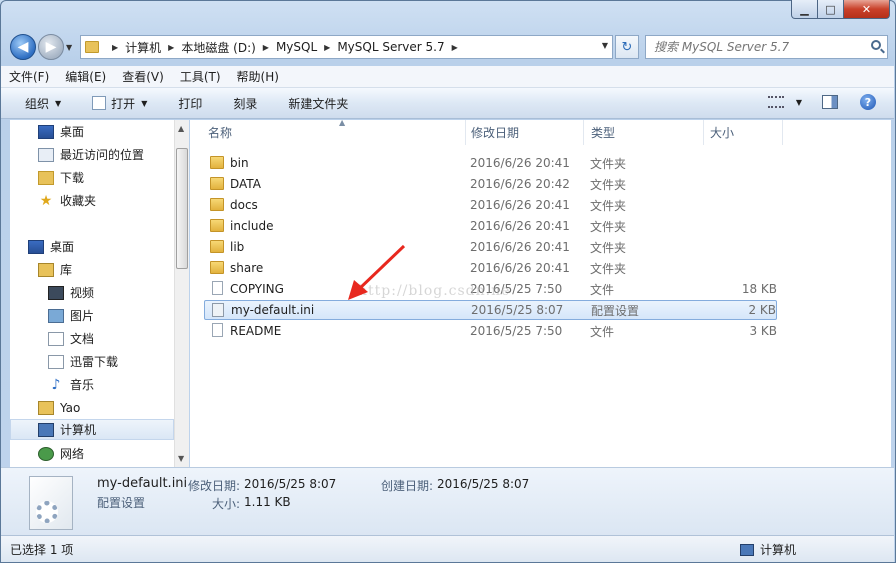 This screenshot has height=563, width=896. Describe the element at coordinates (333, 131) in the screenshot. I see `column-header-name: 名称 ▲` at that location.